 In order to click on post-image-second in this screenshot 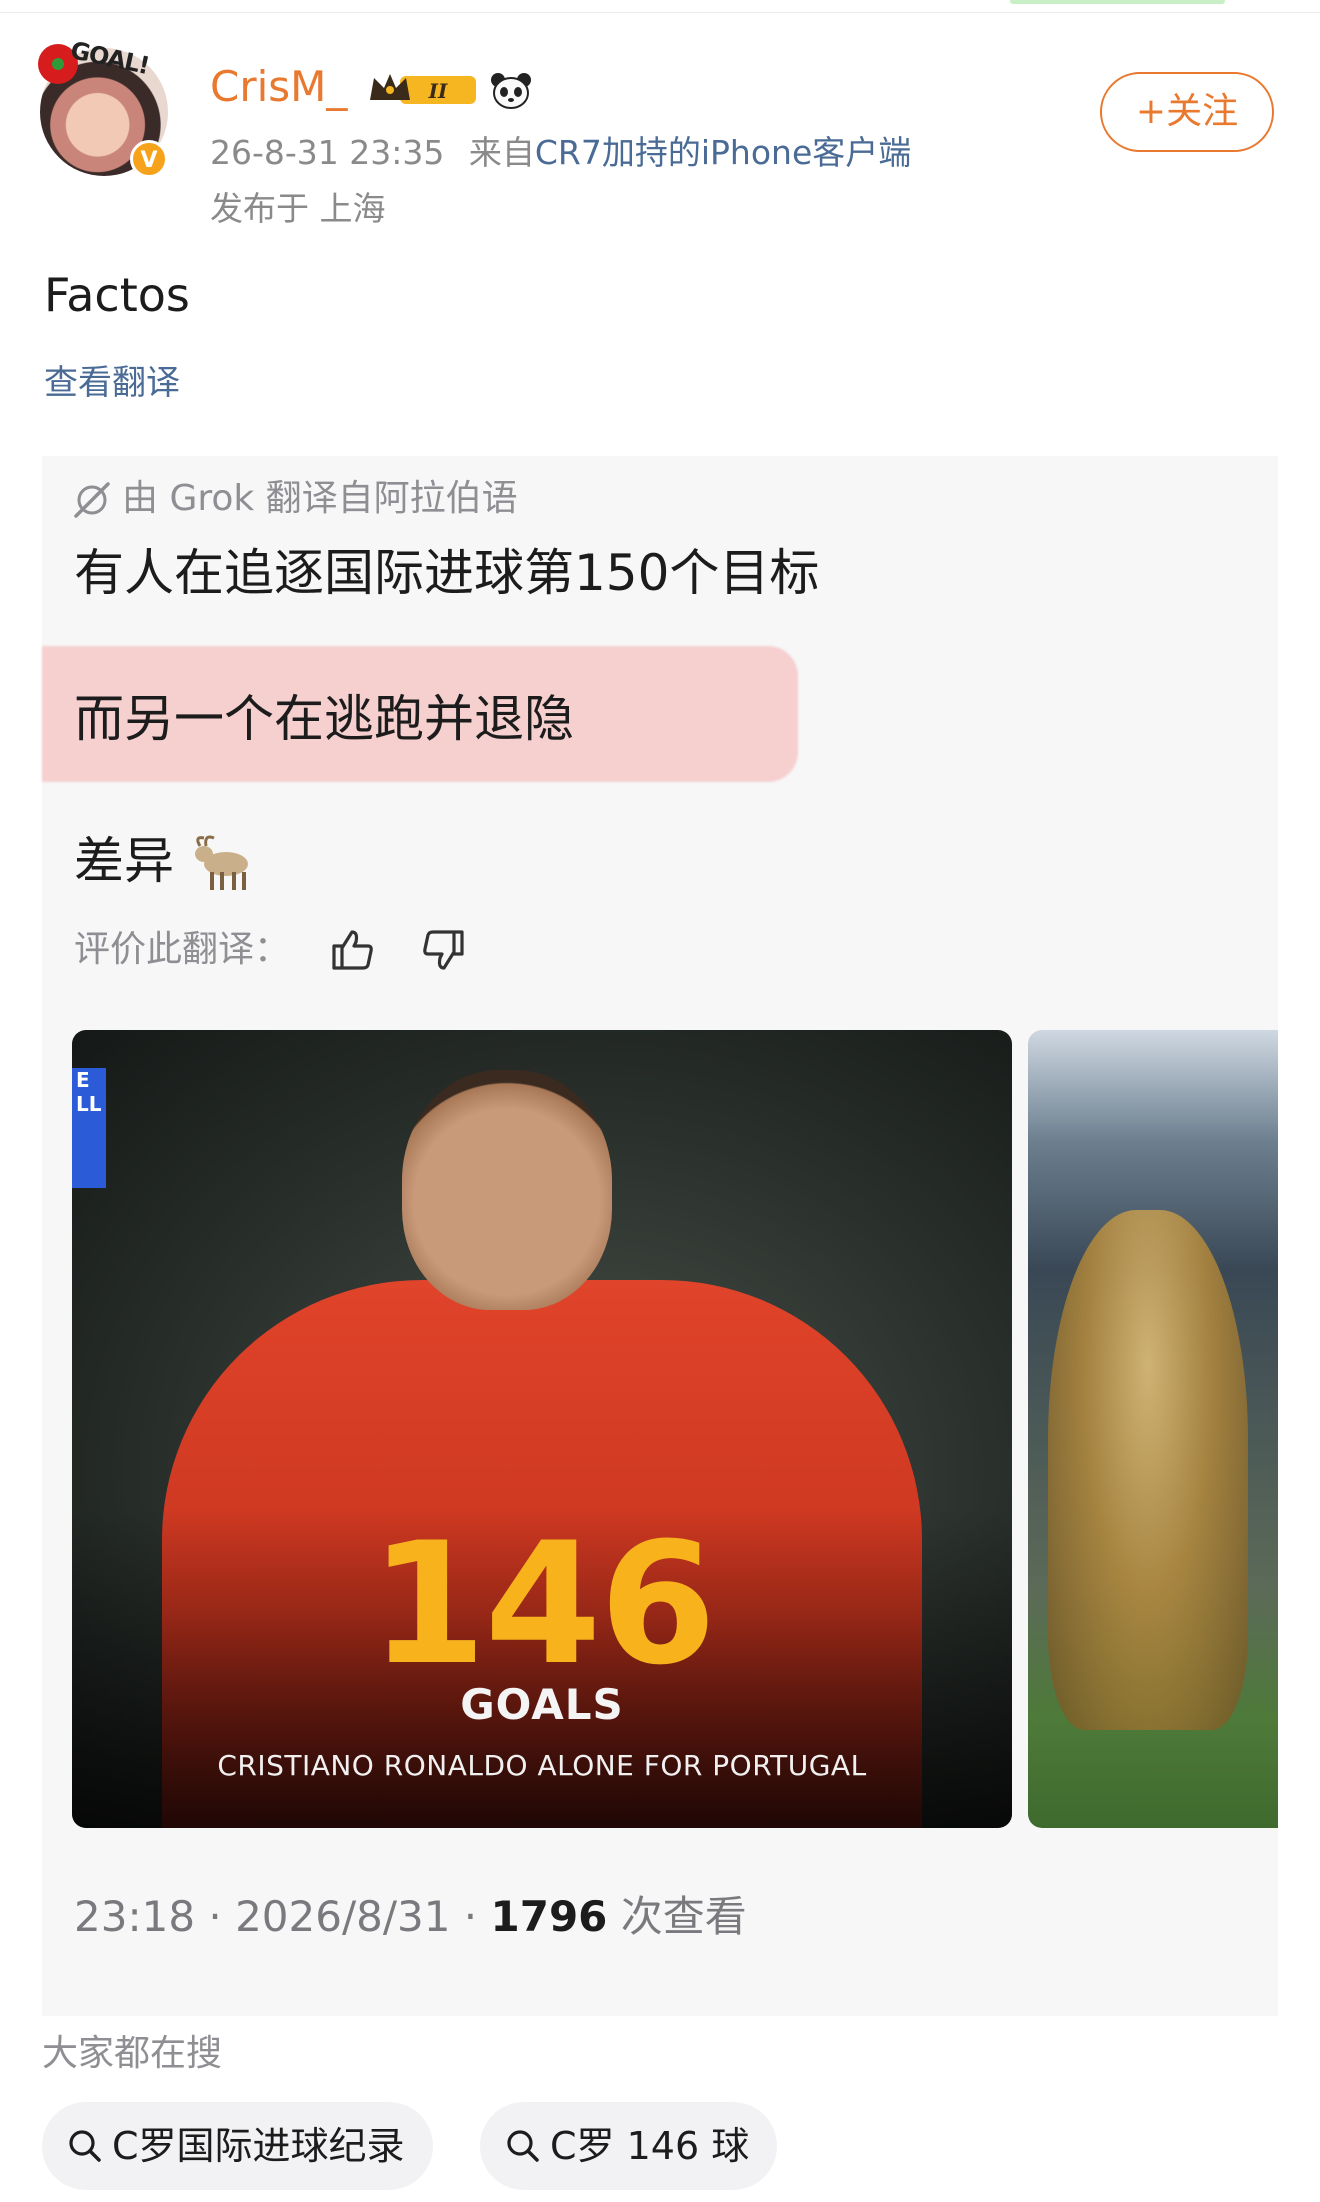, I will do `click(1153, 1429)`.